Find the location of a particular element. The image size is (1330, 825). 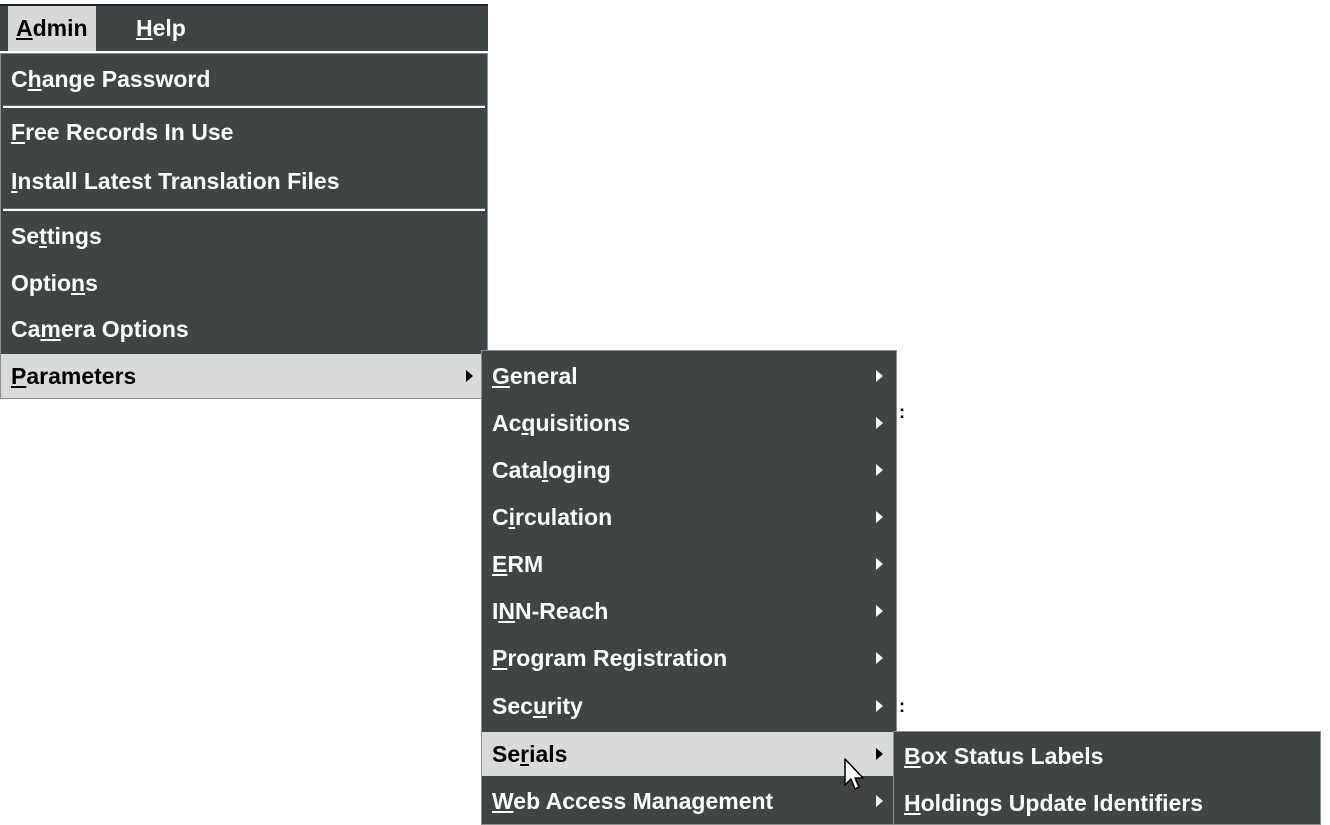

menu-item-serials: Serials is located at coordinates (689, 754).